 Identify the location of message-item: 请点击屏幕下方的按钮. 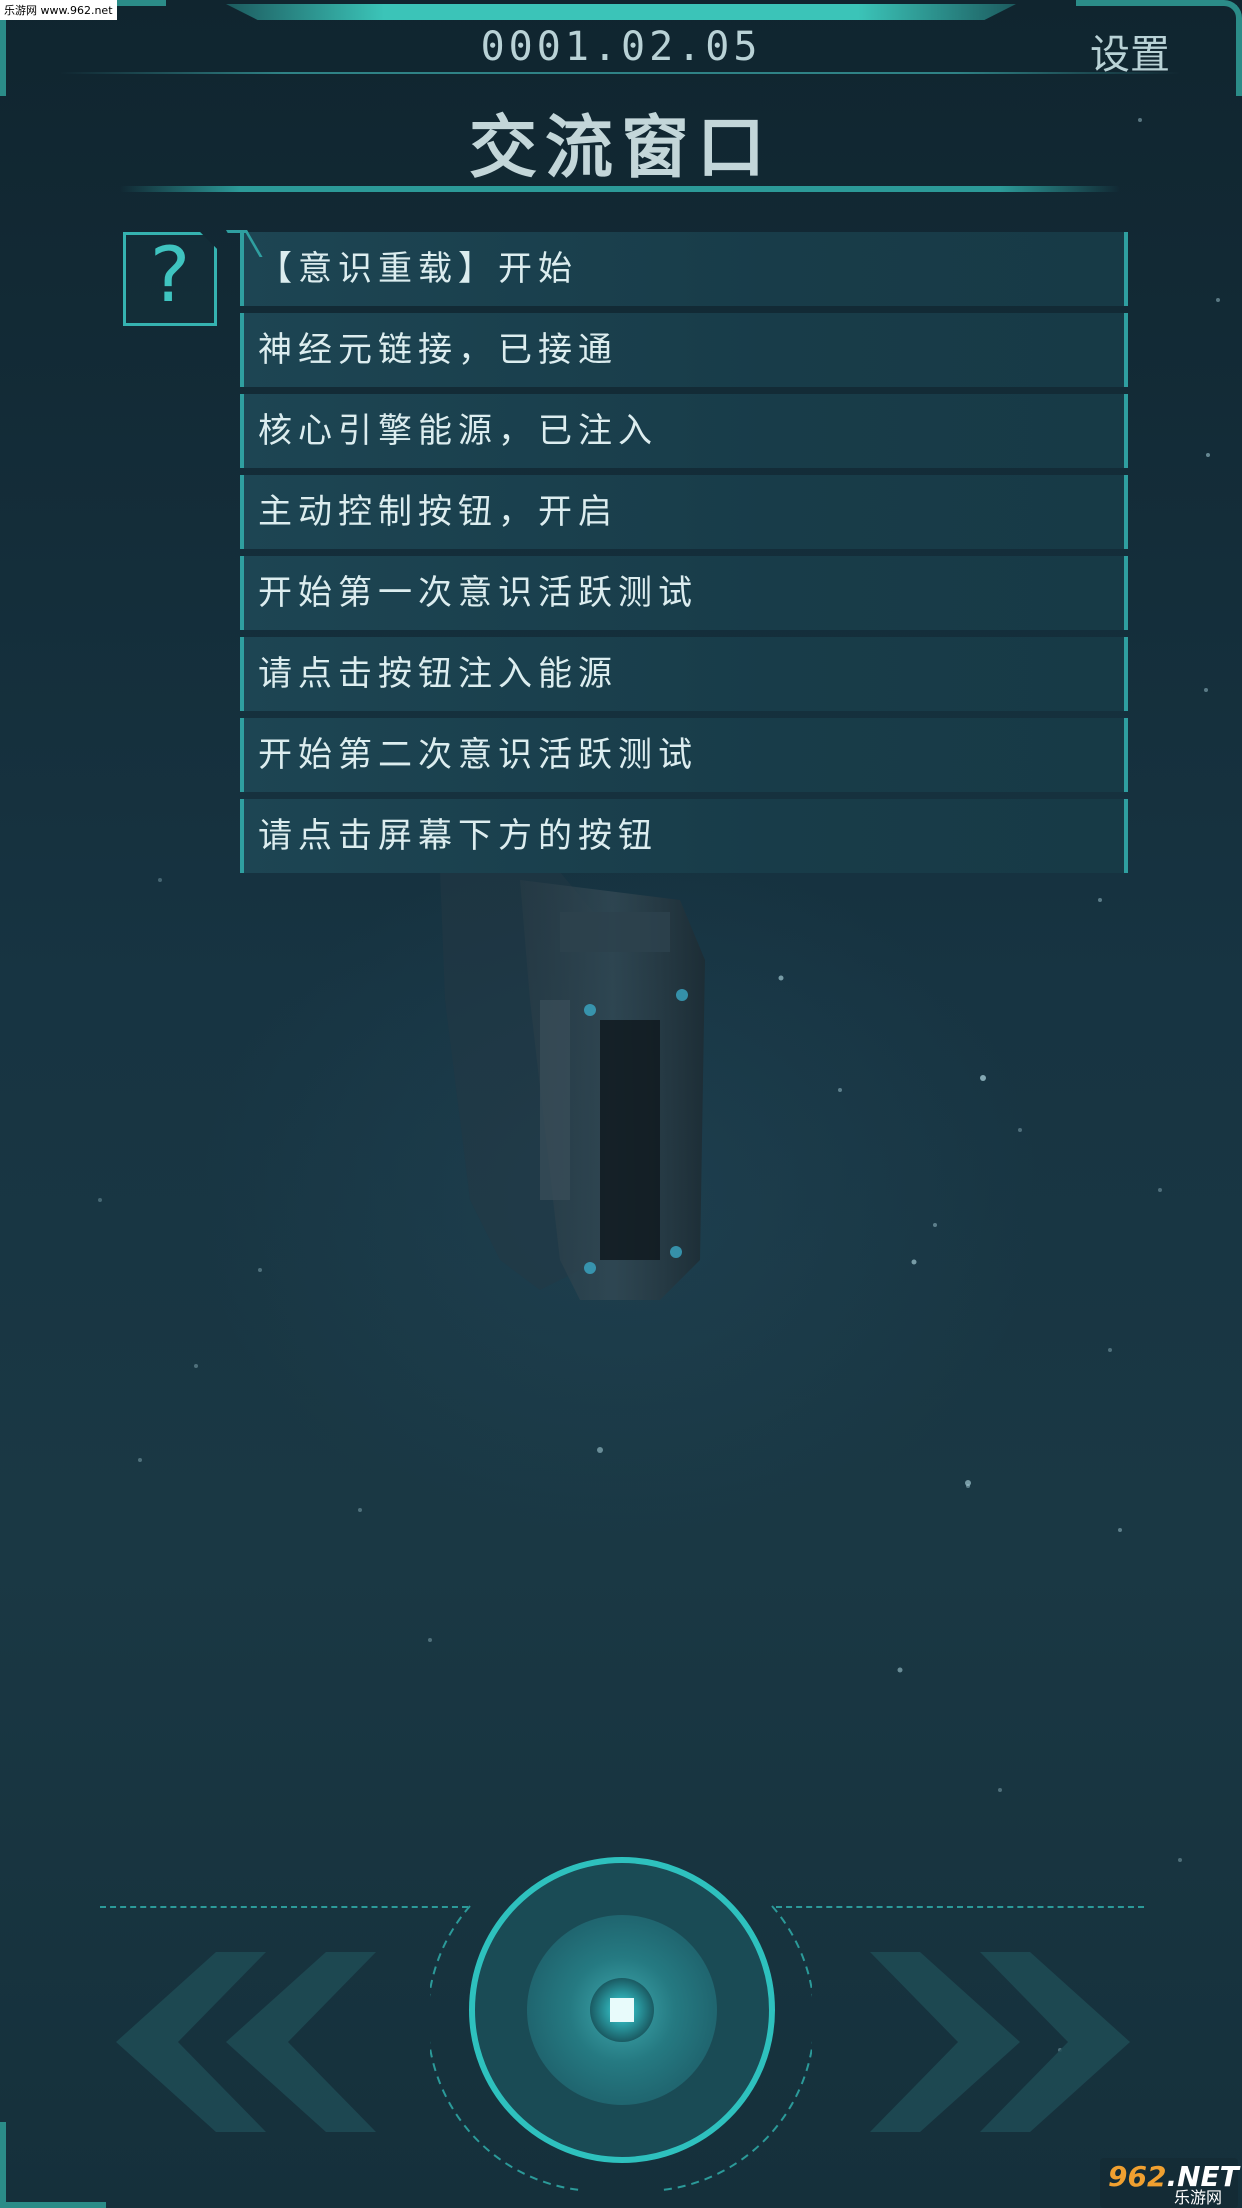
(684, 836).